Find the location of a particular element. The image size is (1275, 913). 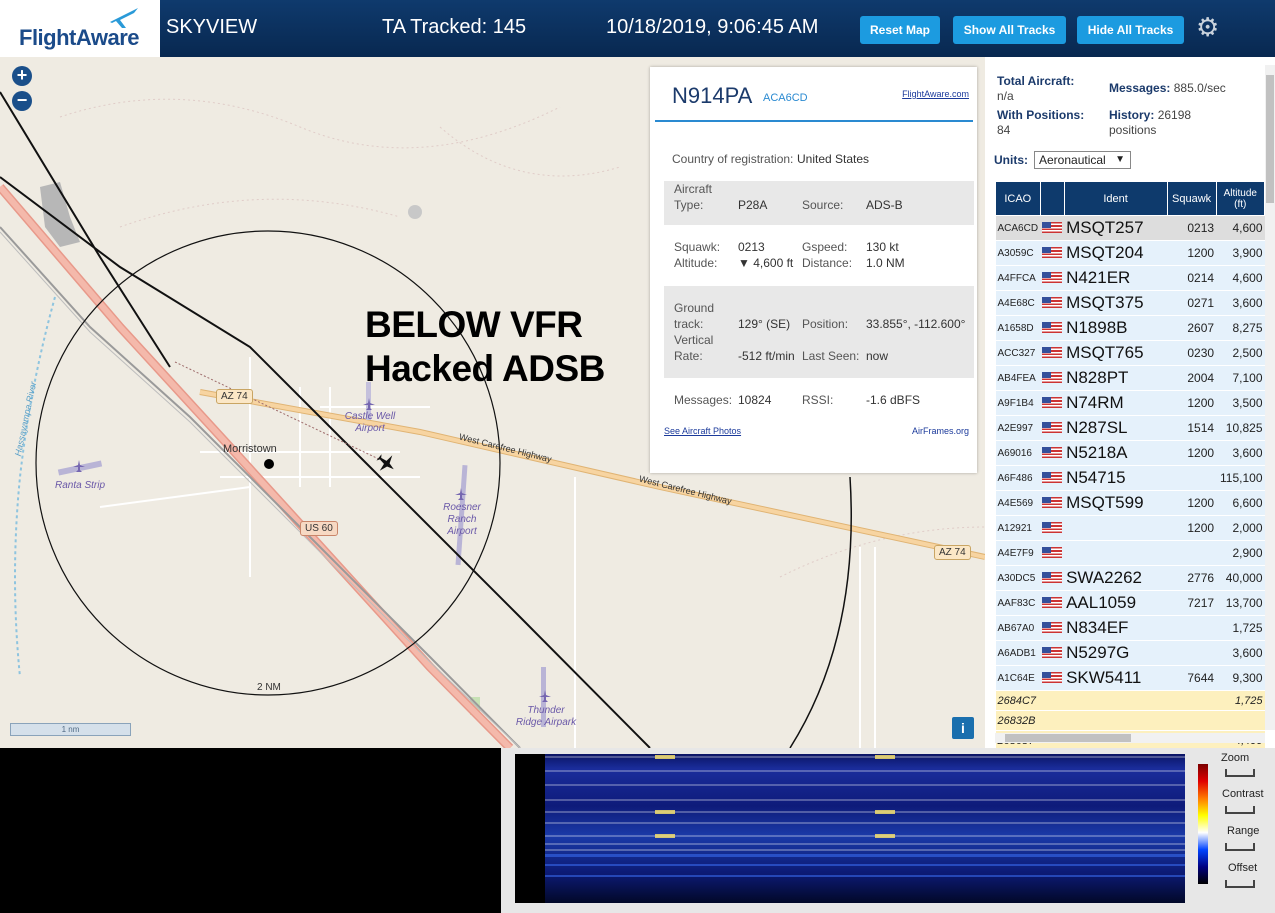

table-row: A4FFCA N421ER 0214 4,600 is located at coordinates (1130, 278).